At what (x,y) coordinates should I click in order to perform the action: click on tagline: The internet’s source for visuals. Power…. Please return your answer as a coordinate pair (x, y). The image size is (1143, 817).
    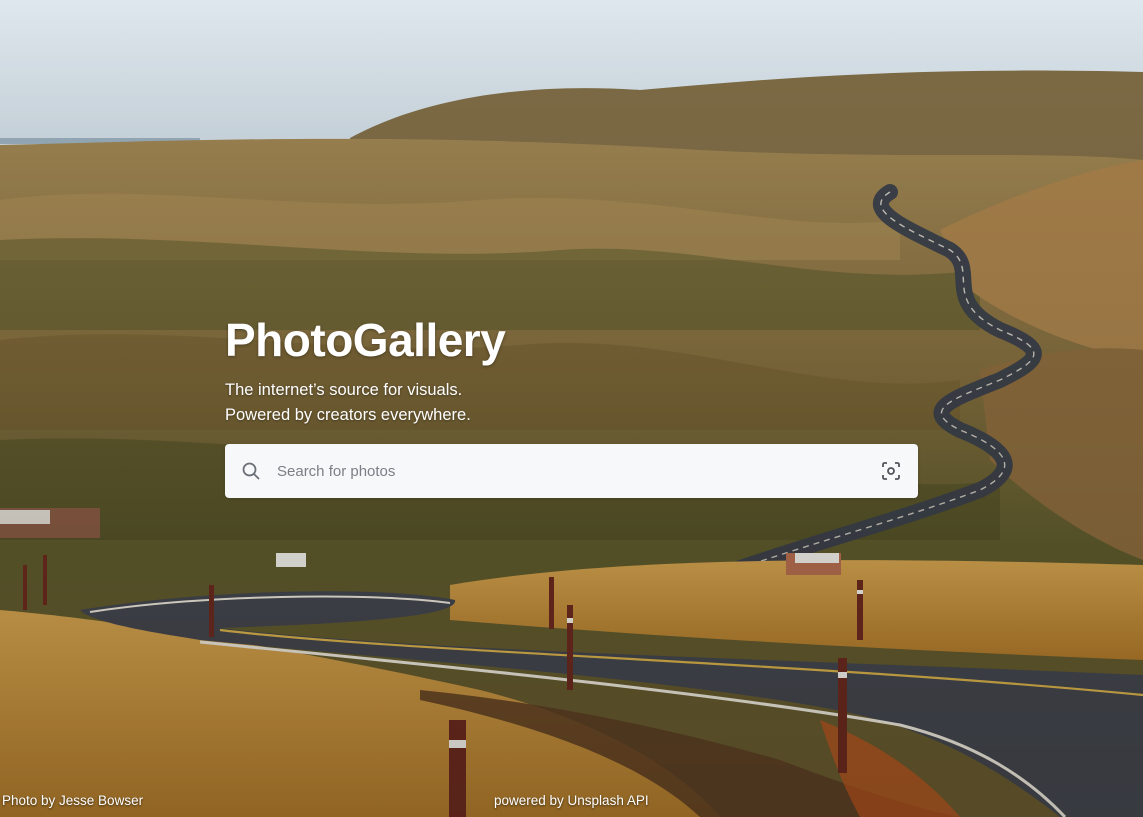
    Looking at the image, I should click on (571, 403).